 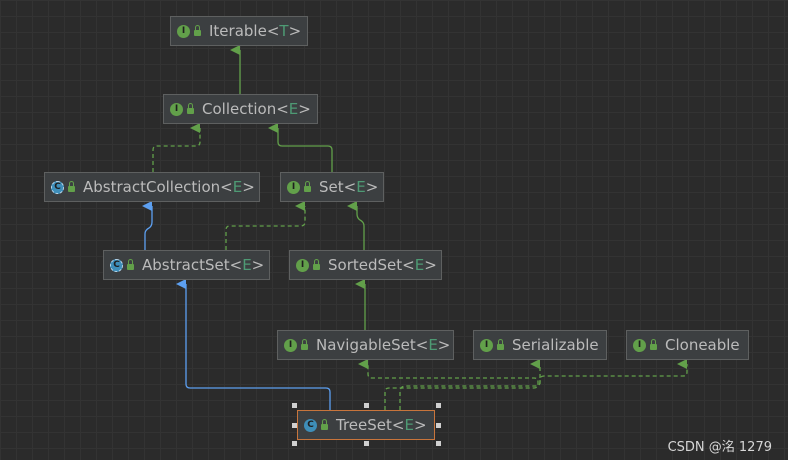 I want to click on edge-sortedset-set, so click(x=356, y=225).